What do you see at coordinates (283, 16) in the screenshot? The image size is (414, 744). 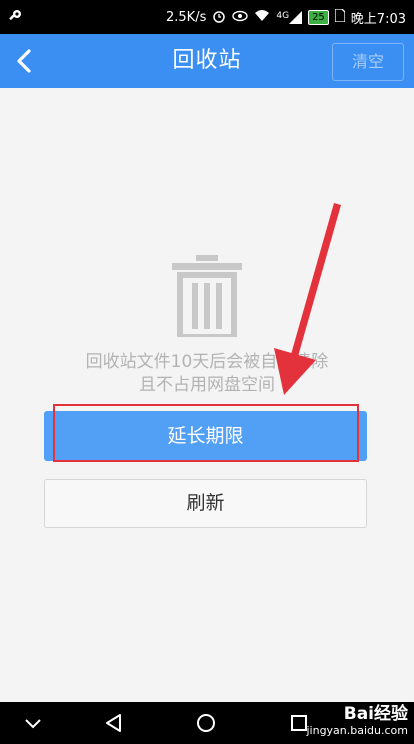 I see `signal-type: 4G` at bounding box center [283, 16].